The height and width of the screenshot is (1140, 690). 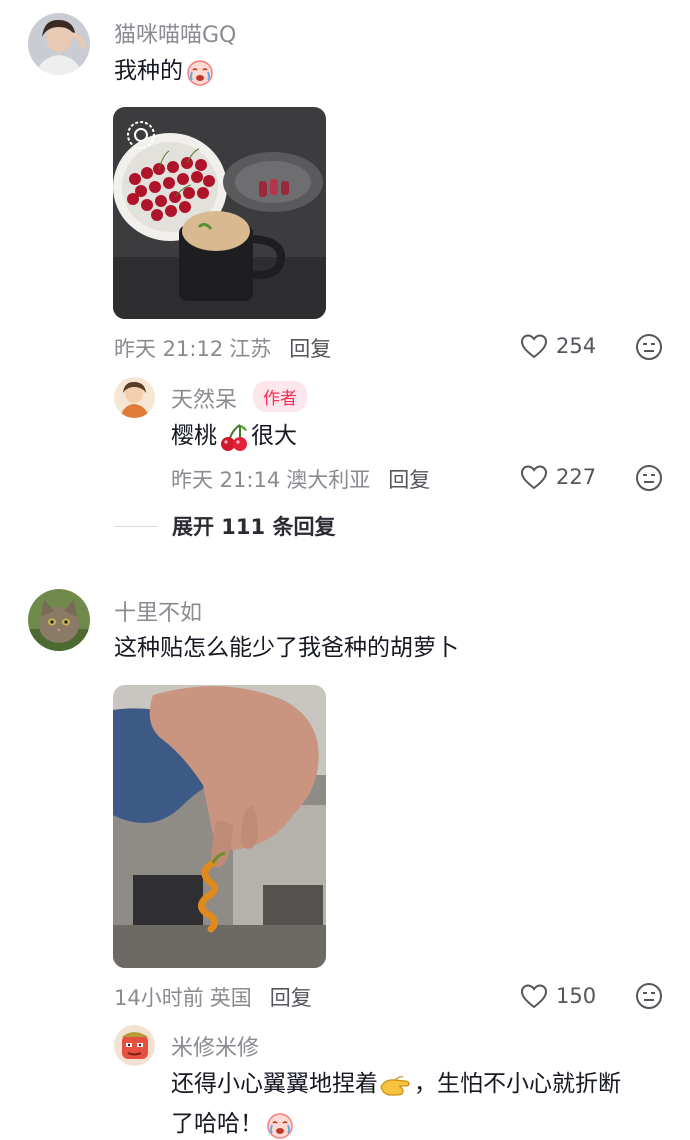 What do you see at coordinates (136, 526) in the screenshot?
I see `divider` at bounding box center [136, 526].